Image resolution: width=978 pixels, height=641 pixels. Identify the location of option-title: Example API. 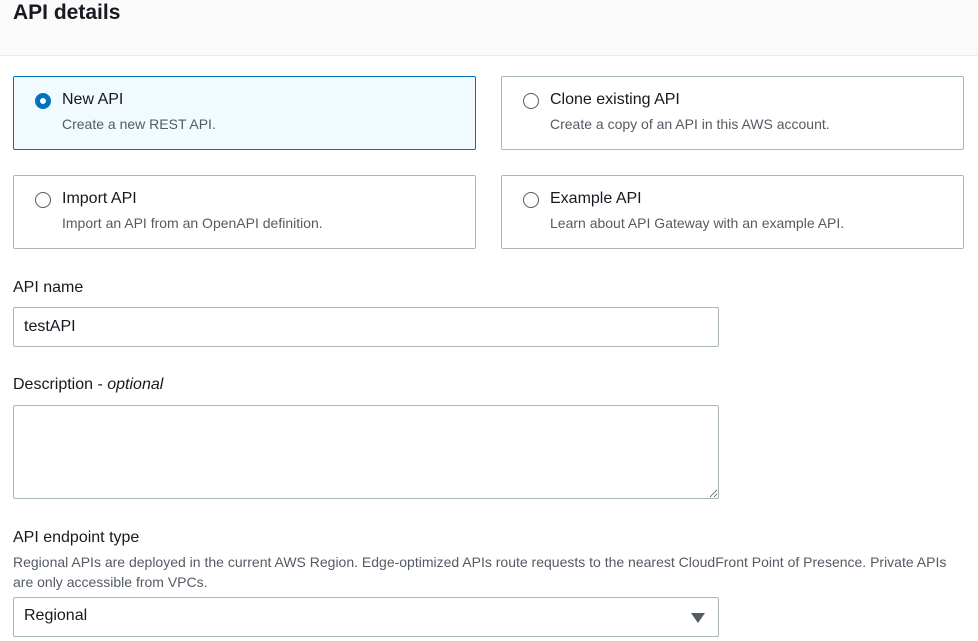
(596, 198).